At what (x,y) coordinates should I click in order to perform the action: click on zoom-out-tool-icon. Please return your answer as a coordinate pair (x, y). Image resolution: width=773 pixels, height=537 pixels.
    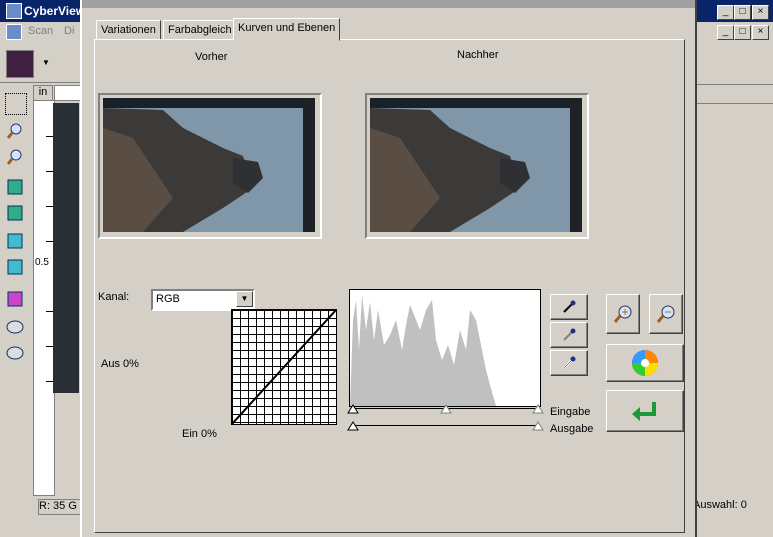
    Looking at the image, I should click on (15, 157).